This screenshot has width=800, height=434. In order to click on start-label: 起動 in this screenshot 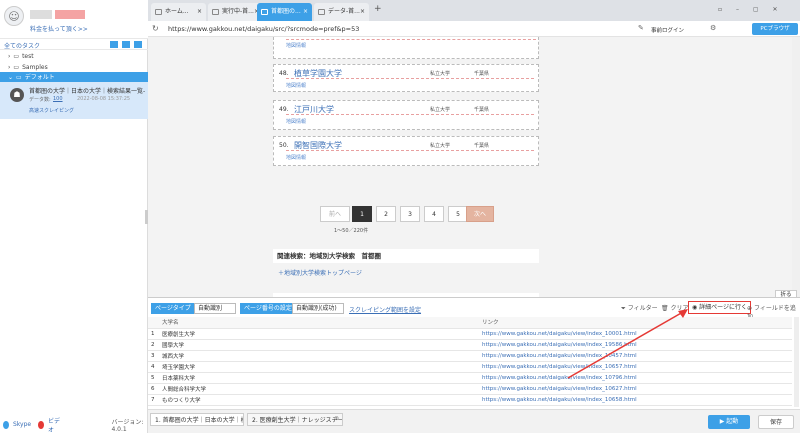, I will do `click(732, 421)`.